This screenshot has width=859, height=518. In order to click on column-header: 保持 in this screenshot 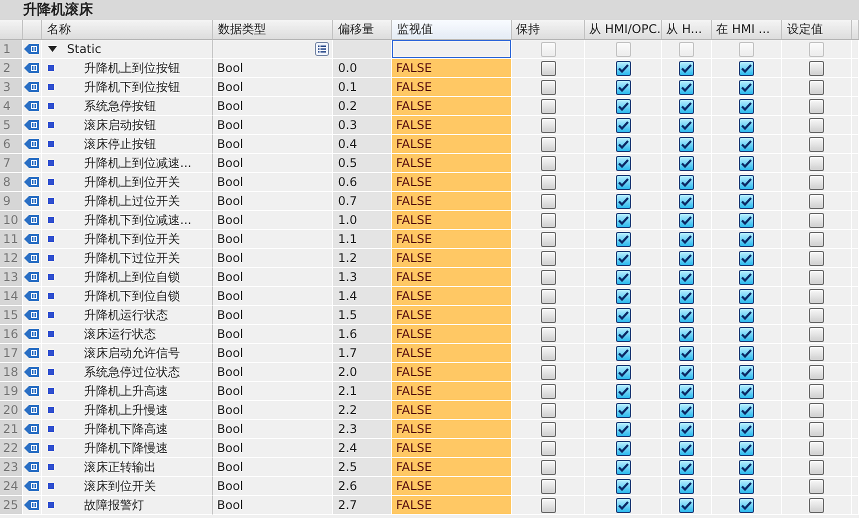, I will do `click(548, 29)`.